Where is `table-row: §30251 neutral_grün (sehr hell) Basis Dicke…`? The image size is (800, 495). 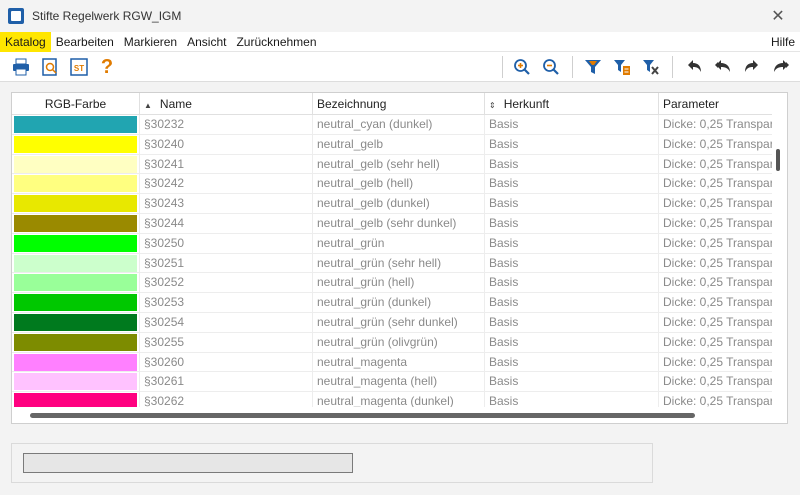
table-row: §30251 neutral_grün (sehr hell) Basis Dicke… is located at coordinates (392, 263).